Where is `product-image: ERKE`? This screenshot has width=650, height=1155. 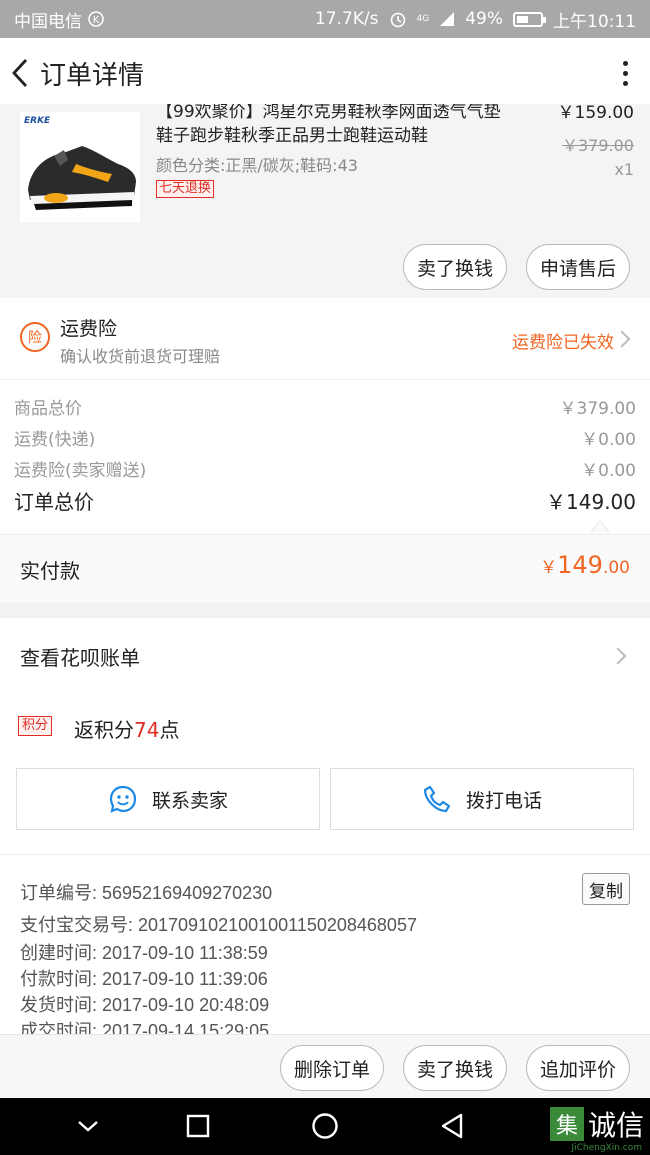
product-image: ERKE is located at coordinates (80, 167).